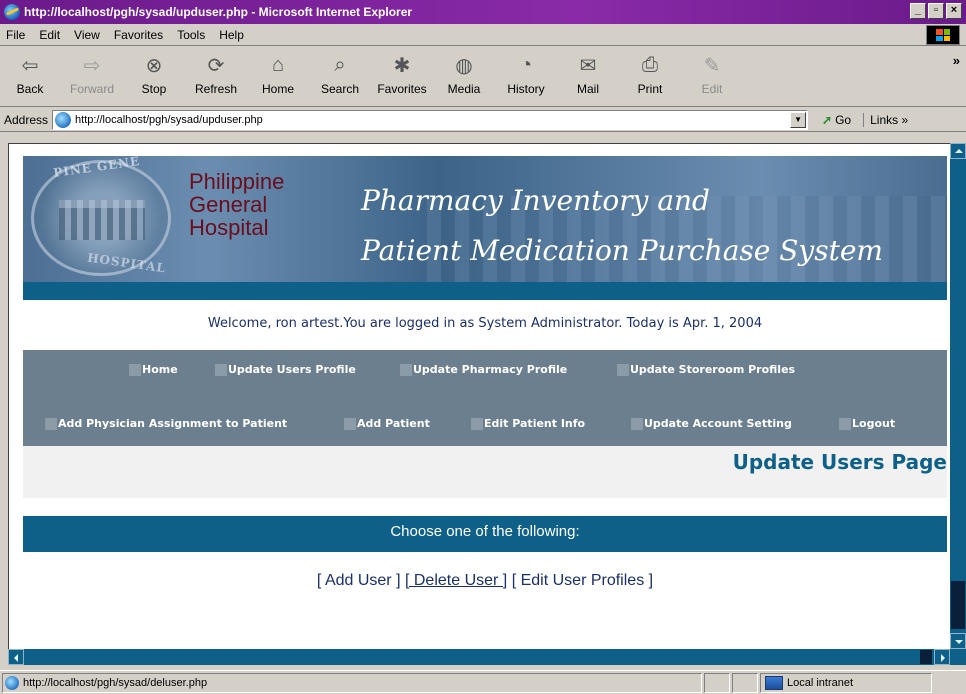  I want to click on menu-help: Help, so click(231, 35).